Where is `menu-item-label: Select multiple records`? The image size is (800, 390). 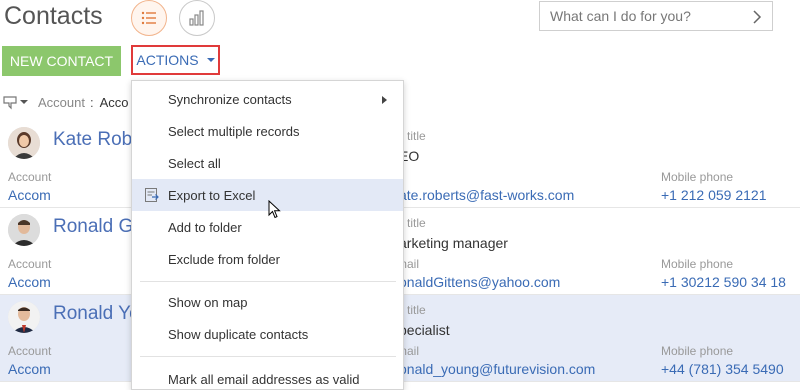 menu-item-label: Select multiple records is located at coordinates (234, 131).